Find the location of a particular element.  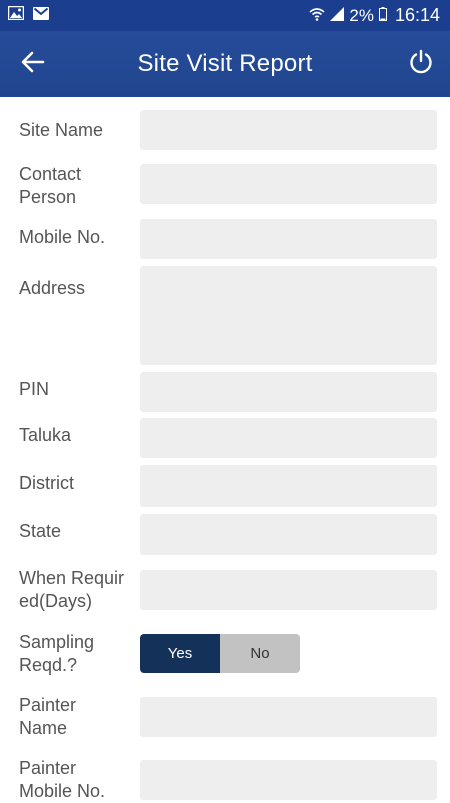

state-label: State is located at coordinates (40, 531).